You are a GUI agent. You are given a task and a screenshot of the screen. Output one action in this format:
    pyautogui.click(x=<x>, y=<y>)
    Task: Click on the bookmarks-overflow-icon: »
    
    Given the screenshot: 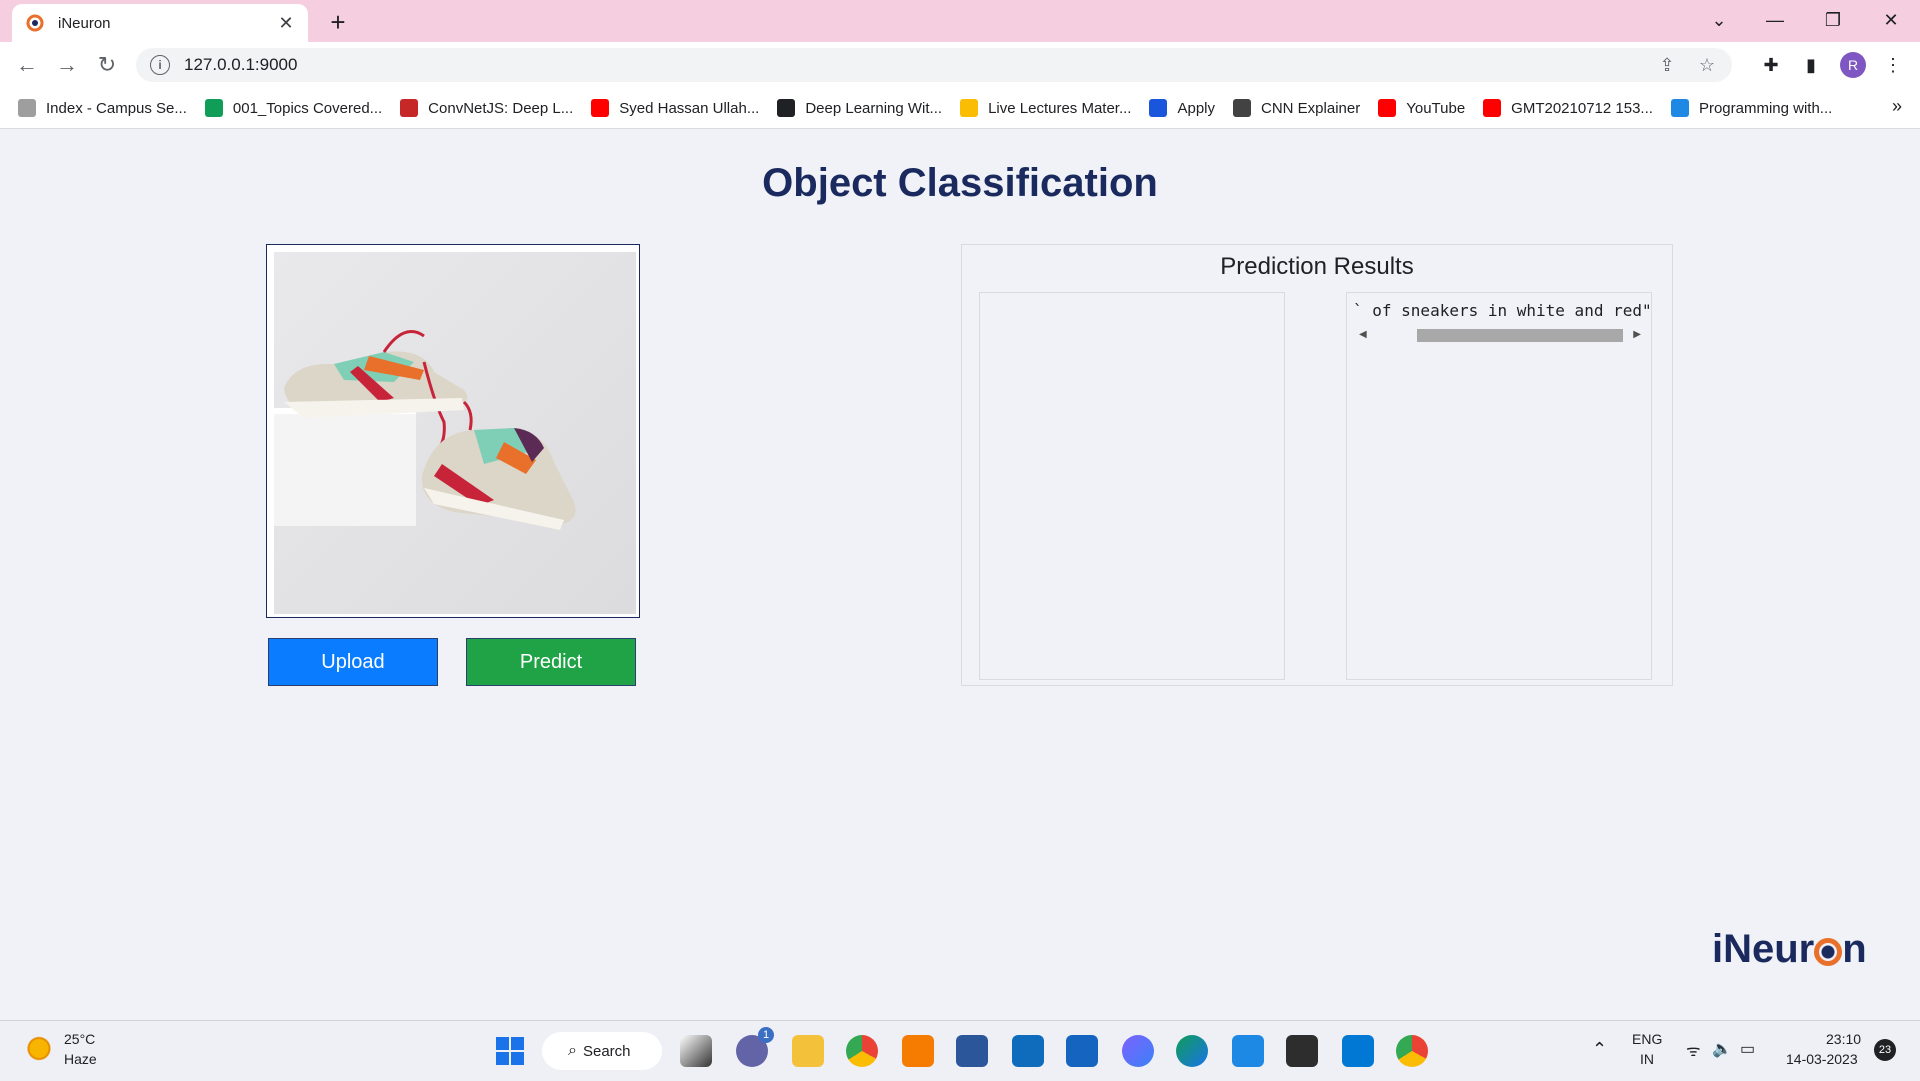 What is the action you would take?
    pyautogui.click(x=1897, y=106)
    